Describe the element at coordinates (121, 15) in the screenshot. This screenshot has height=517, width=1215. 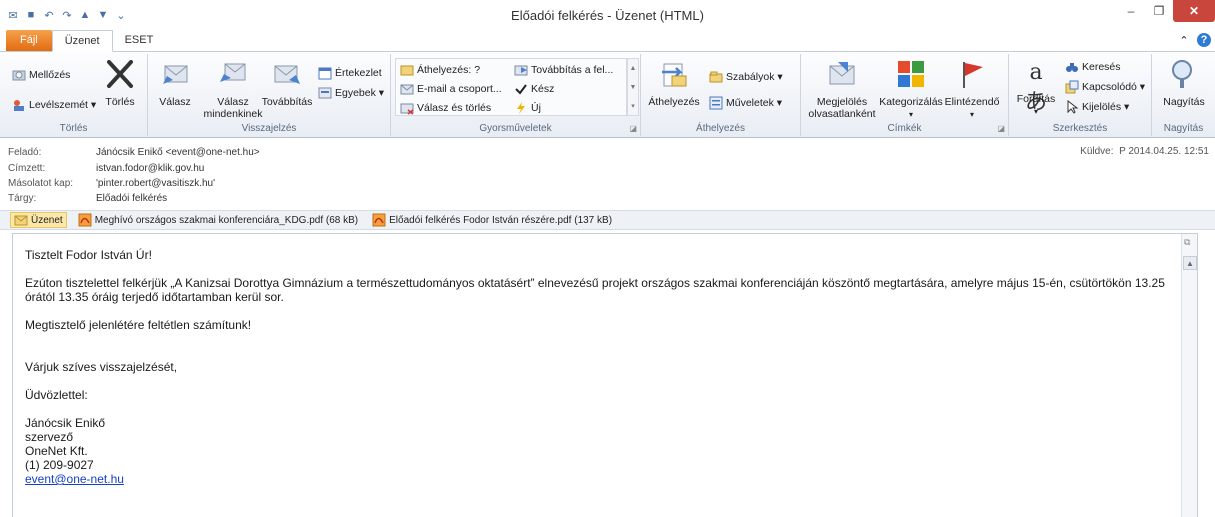
I see `customize-qat-icon: ⌄` at that location.